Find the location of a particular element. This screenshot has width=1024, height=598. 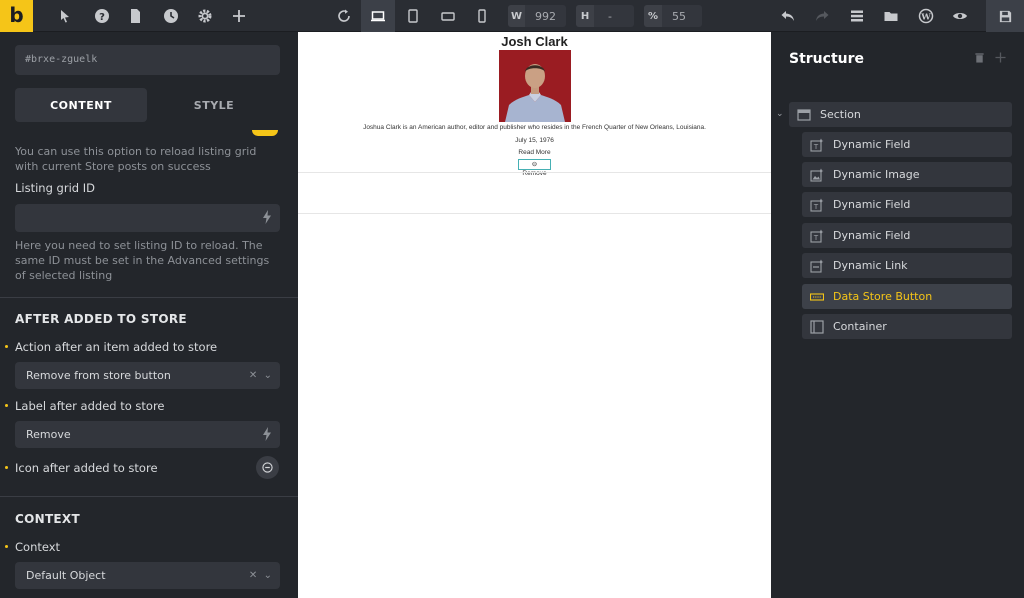

mobile-landscape-icon is located at coordinates (448, 16).